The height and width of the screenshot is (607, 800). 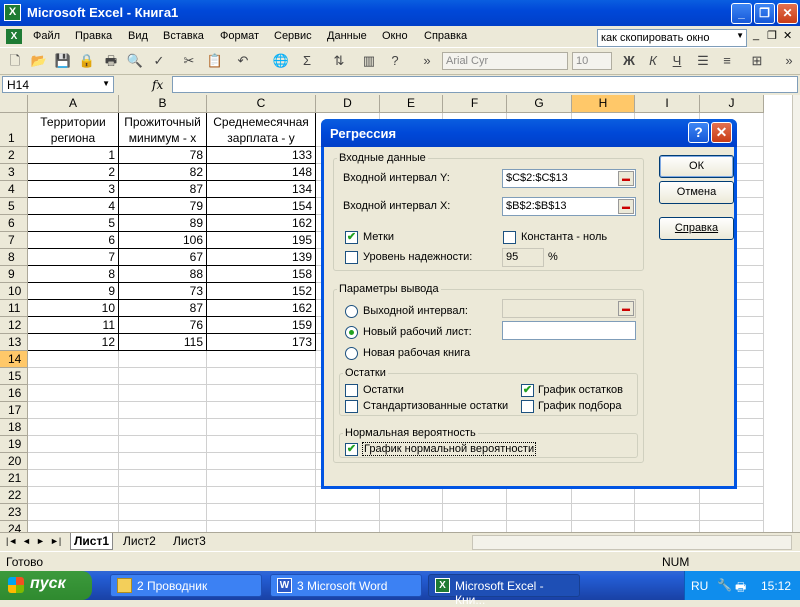 What do you see at coordinates (239, 36) in the screenshot?
I see `menu-format: Формат` at bounding box center [239, 36].